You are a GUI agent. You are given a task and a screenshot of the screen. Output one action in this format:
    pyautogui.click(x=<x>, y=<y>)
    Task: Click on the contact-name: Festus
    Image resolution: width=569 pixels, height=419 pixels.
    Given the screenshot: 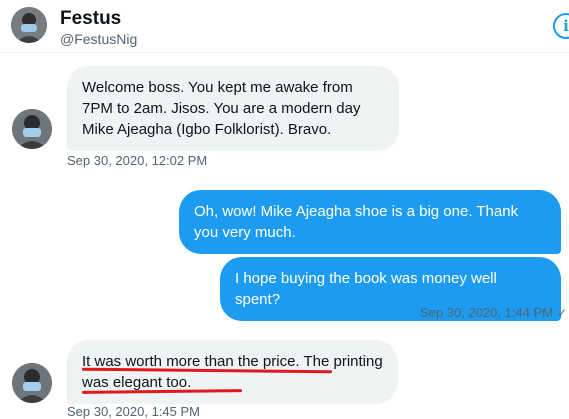 What is the action you would take?
    pyautogui.click(x=90, y=19)
    